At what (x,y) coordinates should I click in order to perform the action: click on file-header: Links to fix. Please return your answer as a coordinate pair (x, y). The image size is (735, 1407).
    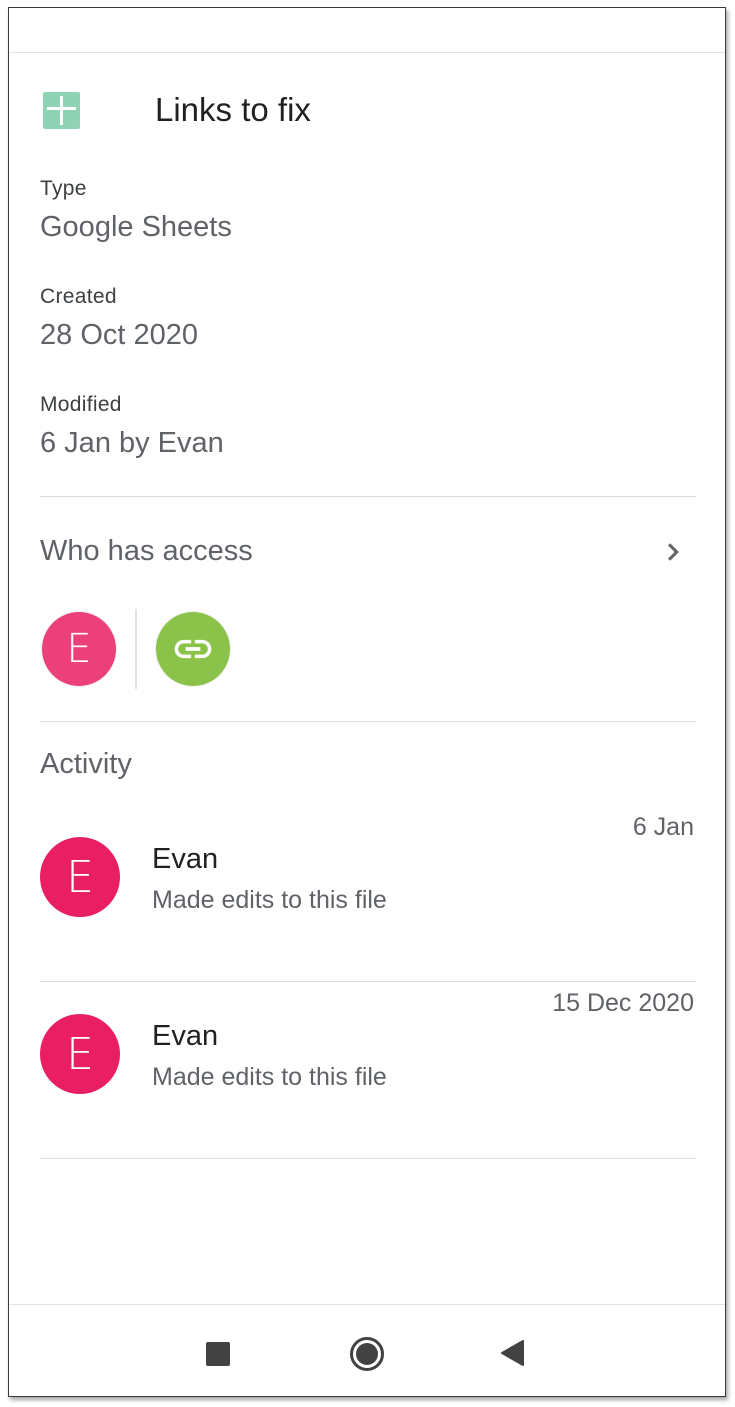
    Looking at the image, I should click on (177, 110).